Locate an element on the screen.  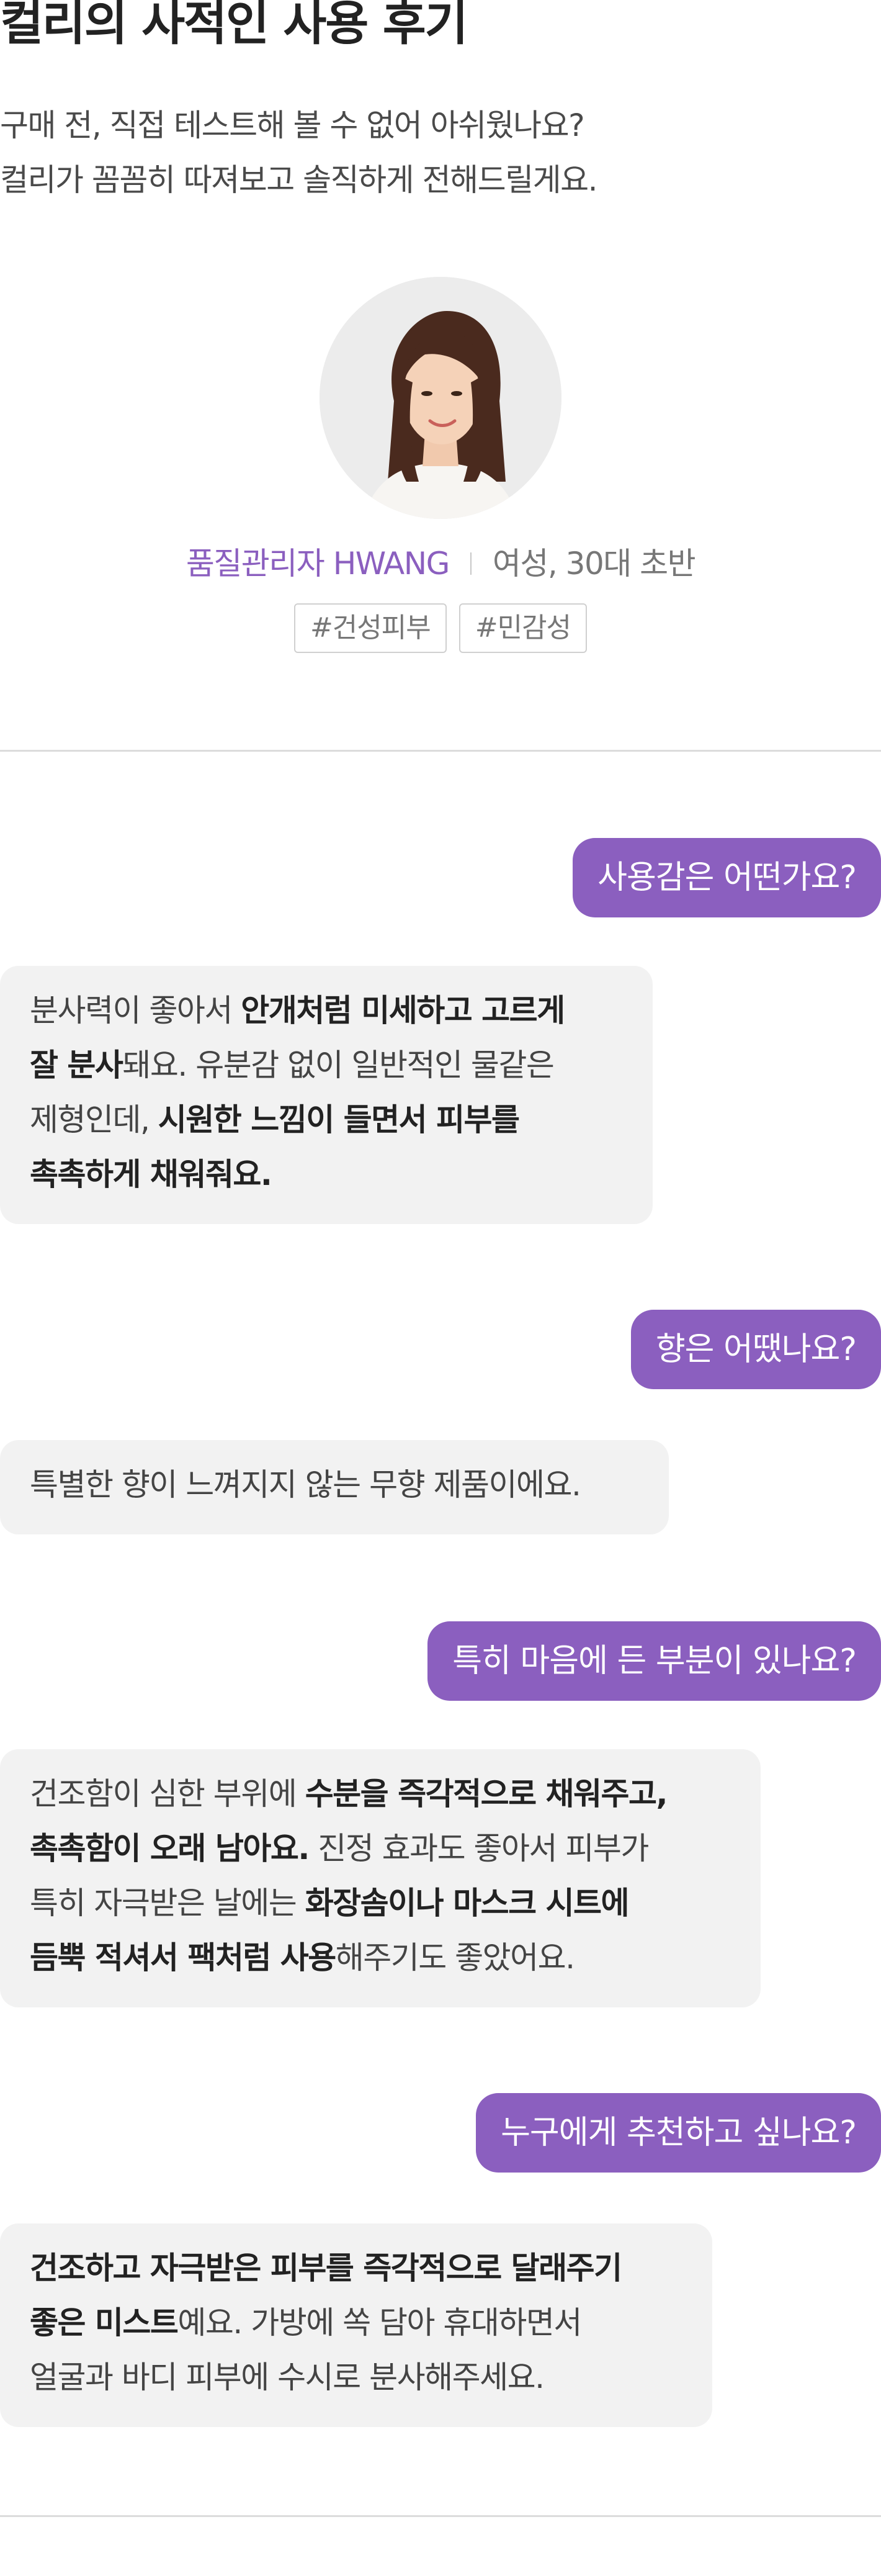
answer-text-bold: 화장솜이나 마스크 시트에 is located at coordinates (467, 1903).